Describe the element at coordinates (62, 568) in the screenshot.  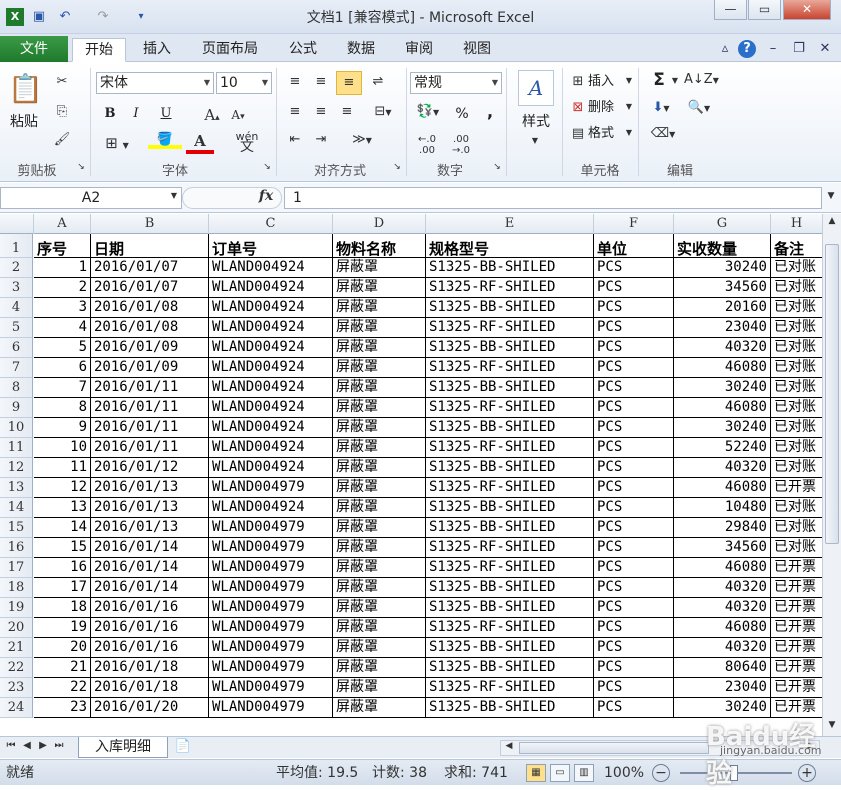
I see `cell: 16` at that location.